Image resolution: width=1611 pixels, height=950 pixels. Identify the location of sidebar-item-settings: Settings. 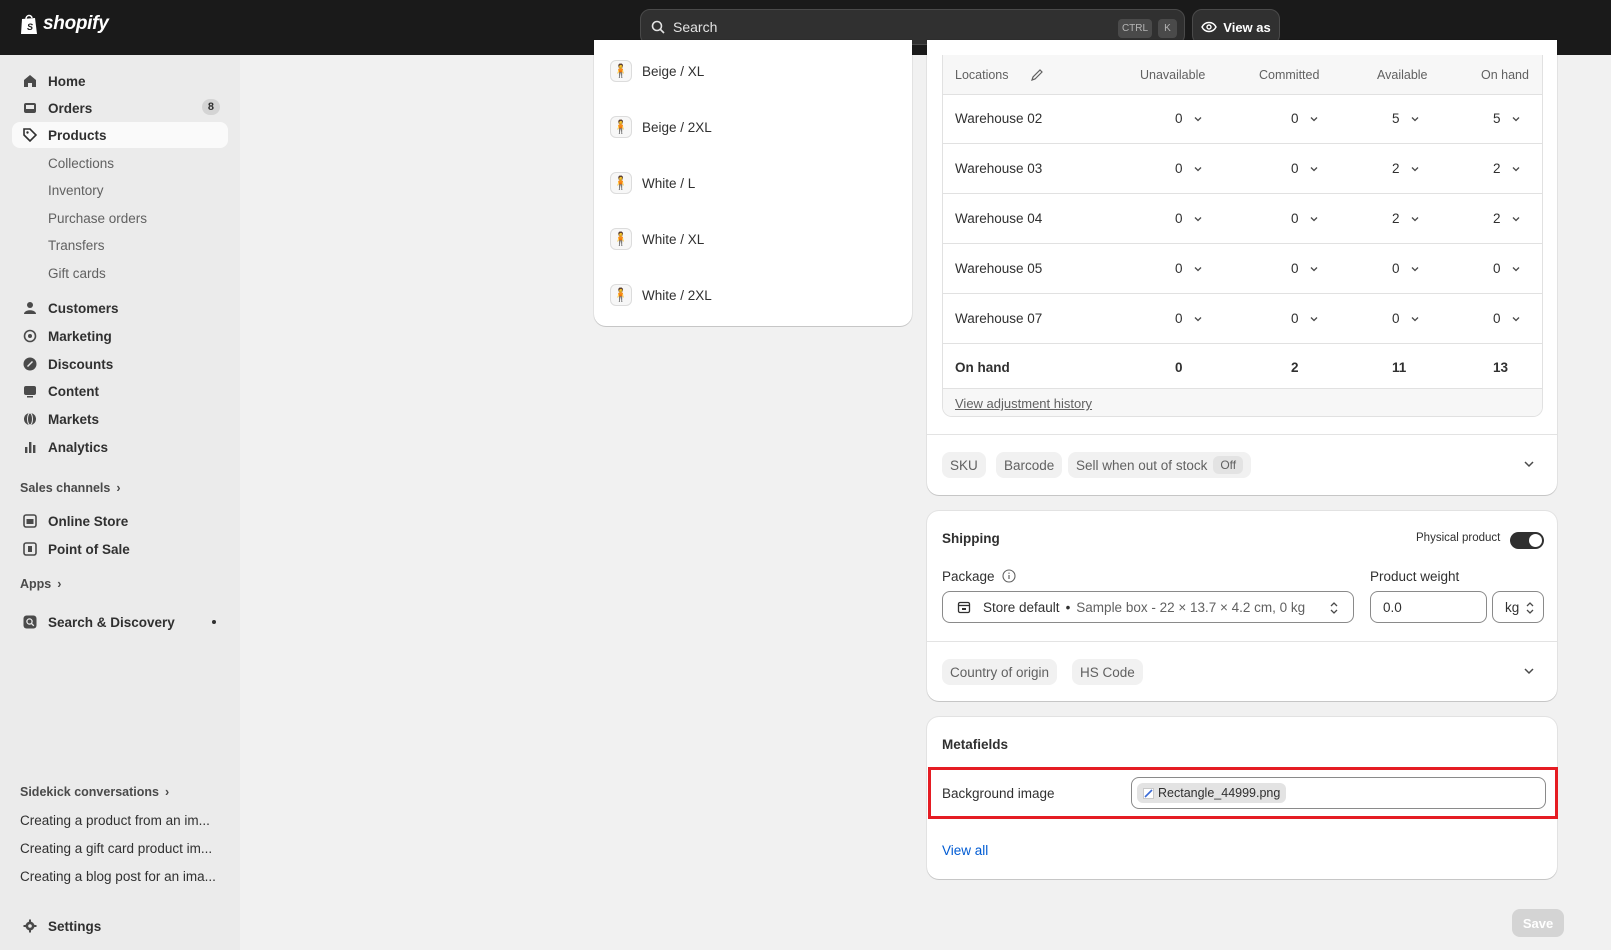
(120, 926).